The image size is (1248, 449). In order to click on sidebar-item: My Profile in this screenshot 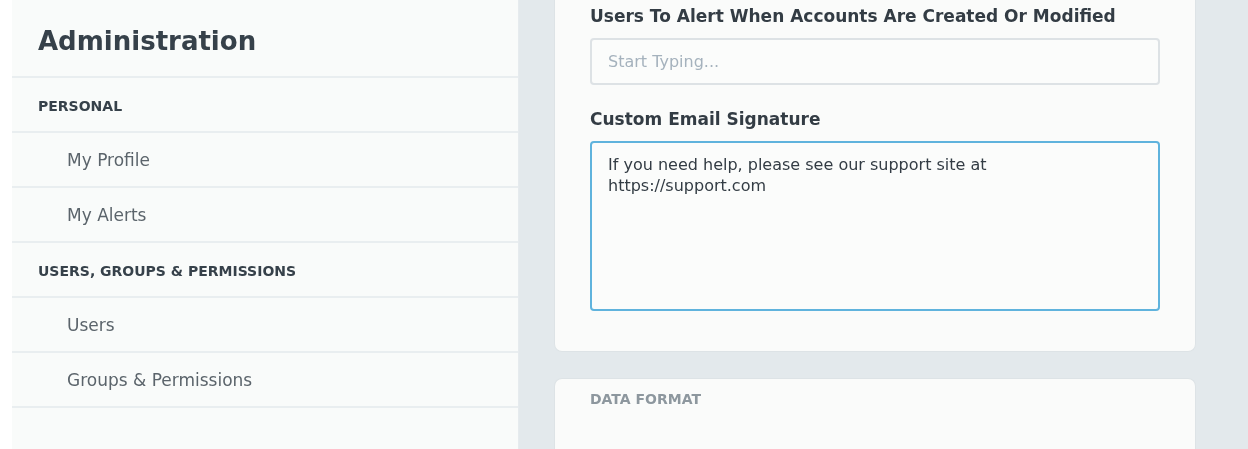, I will do `click(265, 160)`.